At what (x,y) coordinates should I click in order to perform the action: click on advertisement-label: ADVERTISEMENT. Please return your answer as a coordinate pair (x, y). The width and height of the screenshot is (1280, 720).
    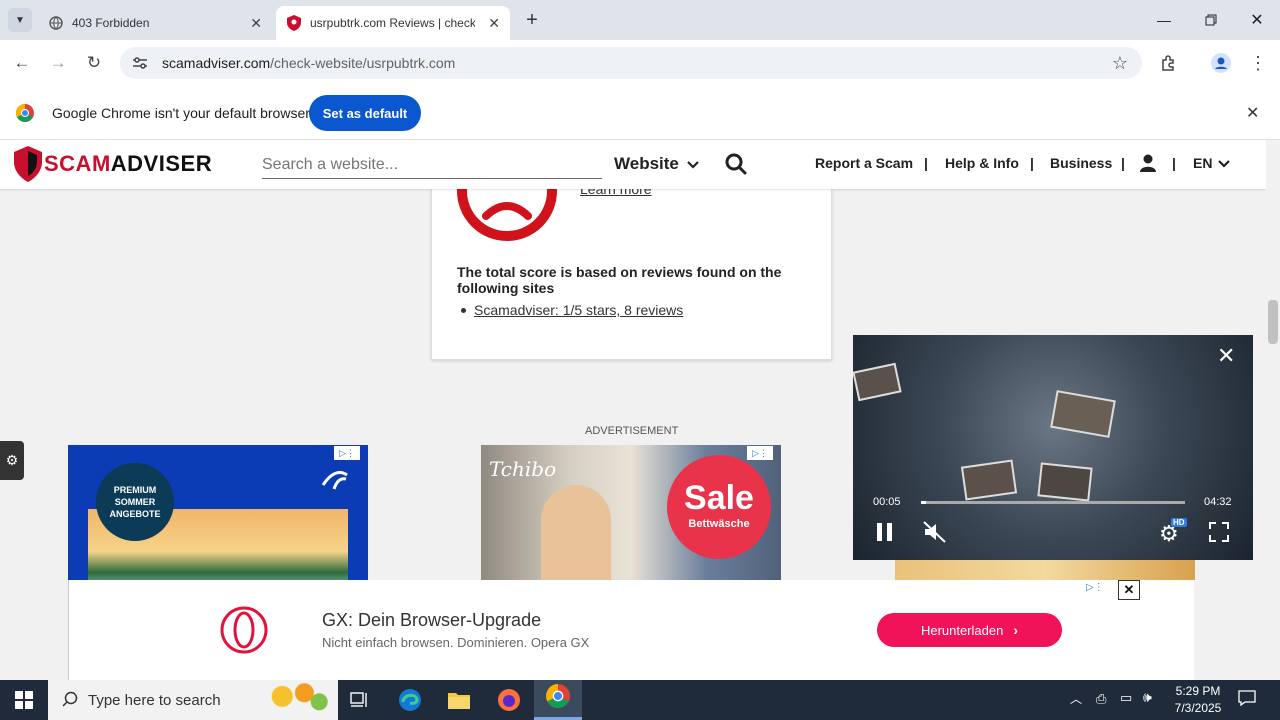
    Looking at the image, I should click on (632, 431).